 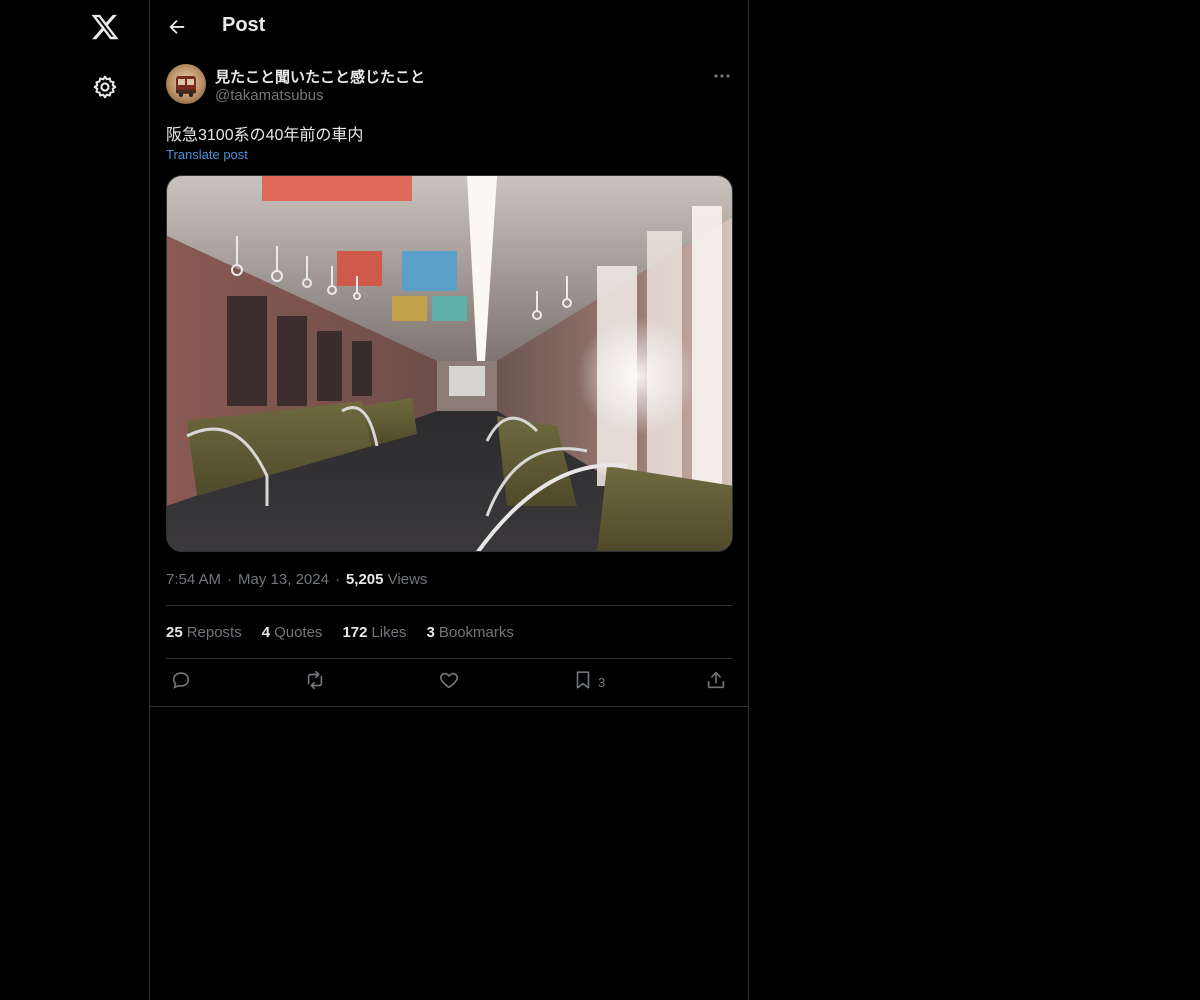 I want to click on likes-stat: 172 Likes, so click(x=374, y=632).